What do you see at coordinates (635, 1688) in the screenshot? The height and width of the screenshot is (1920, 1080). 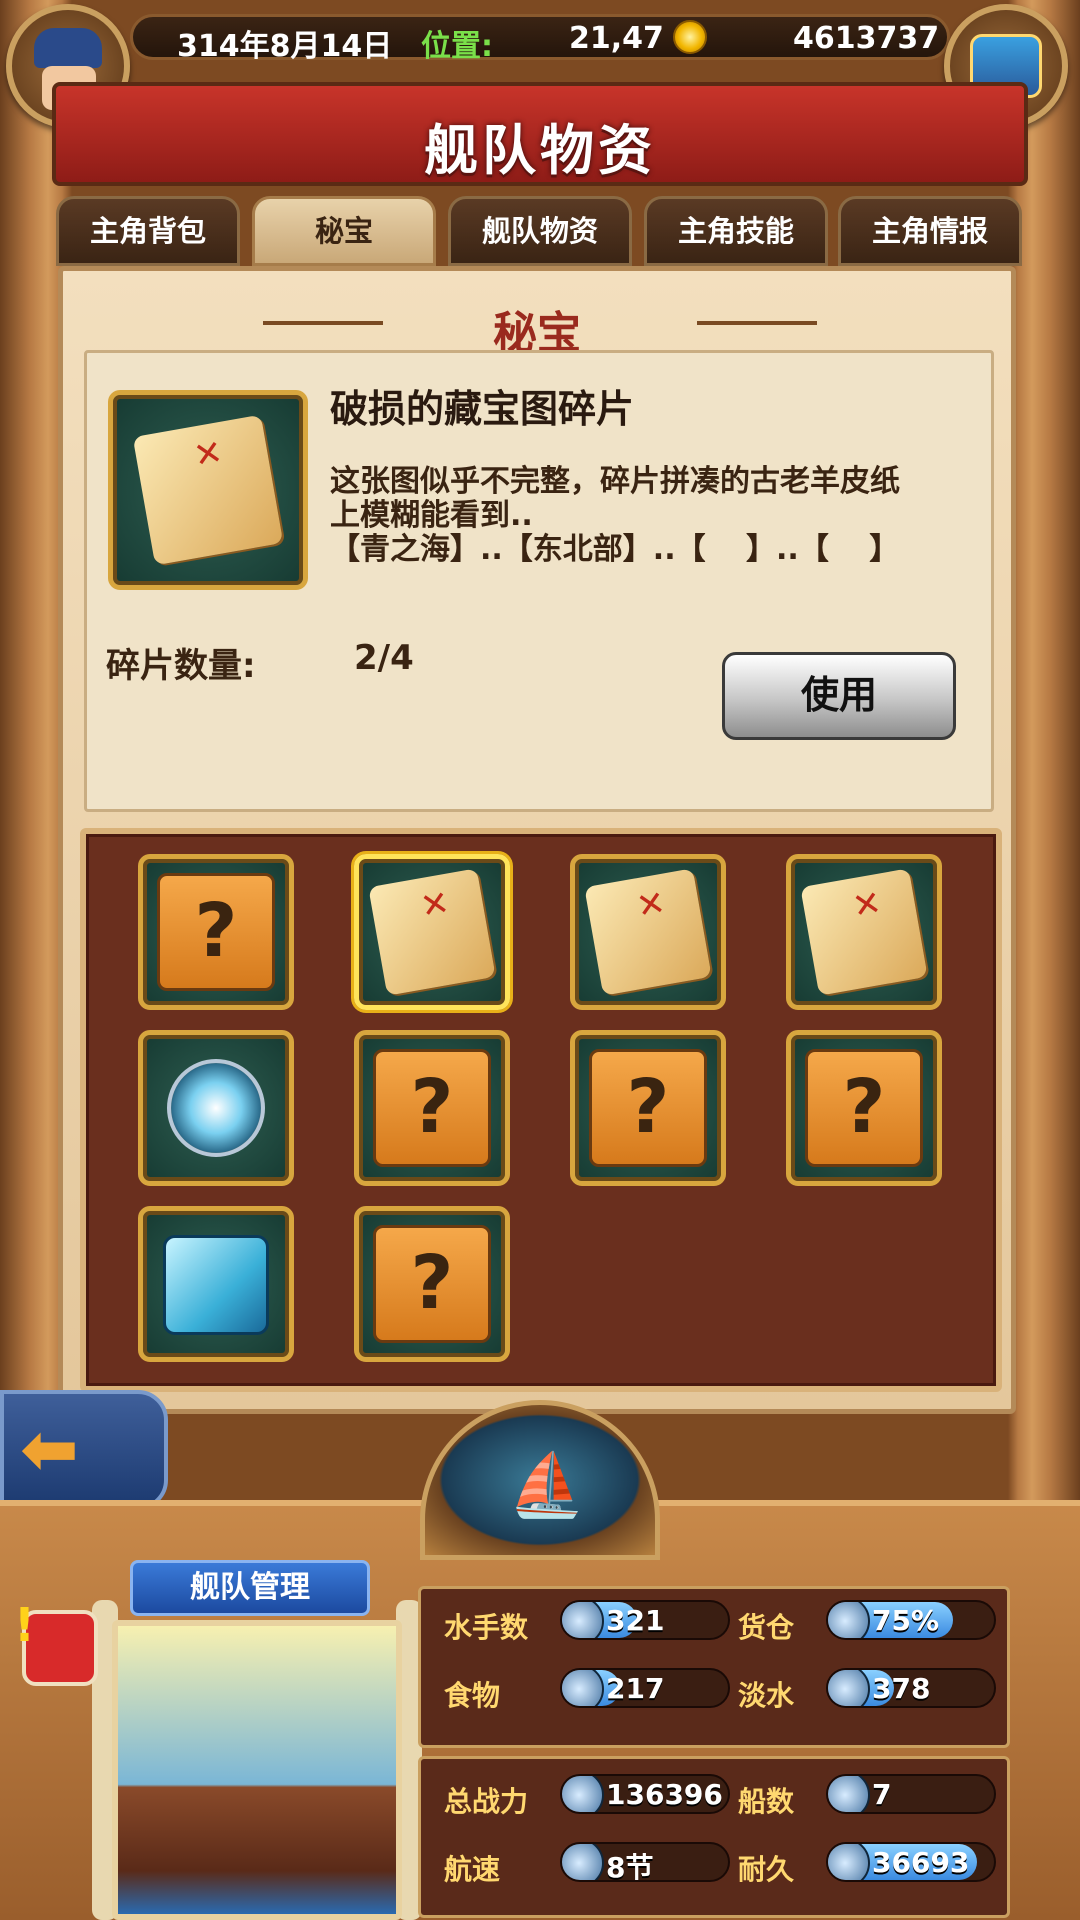 I see `stat-value: 217` at bounding box center [635, 1688].